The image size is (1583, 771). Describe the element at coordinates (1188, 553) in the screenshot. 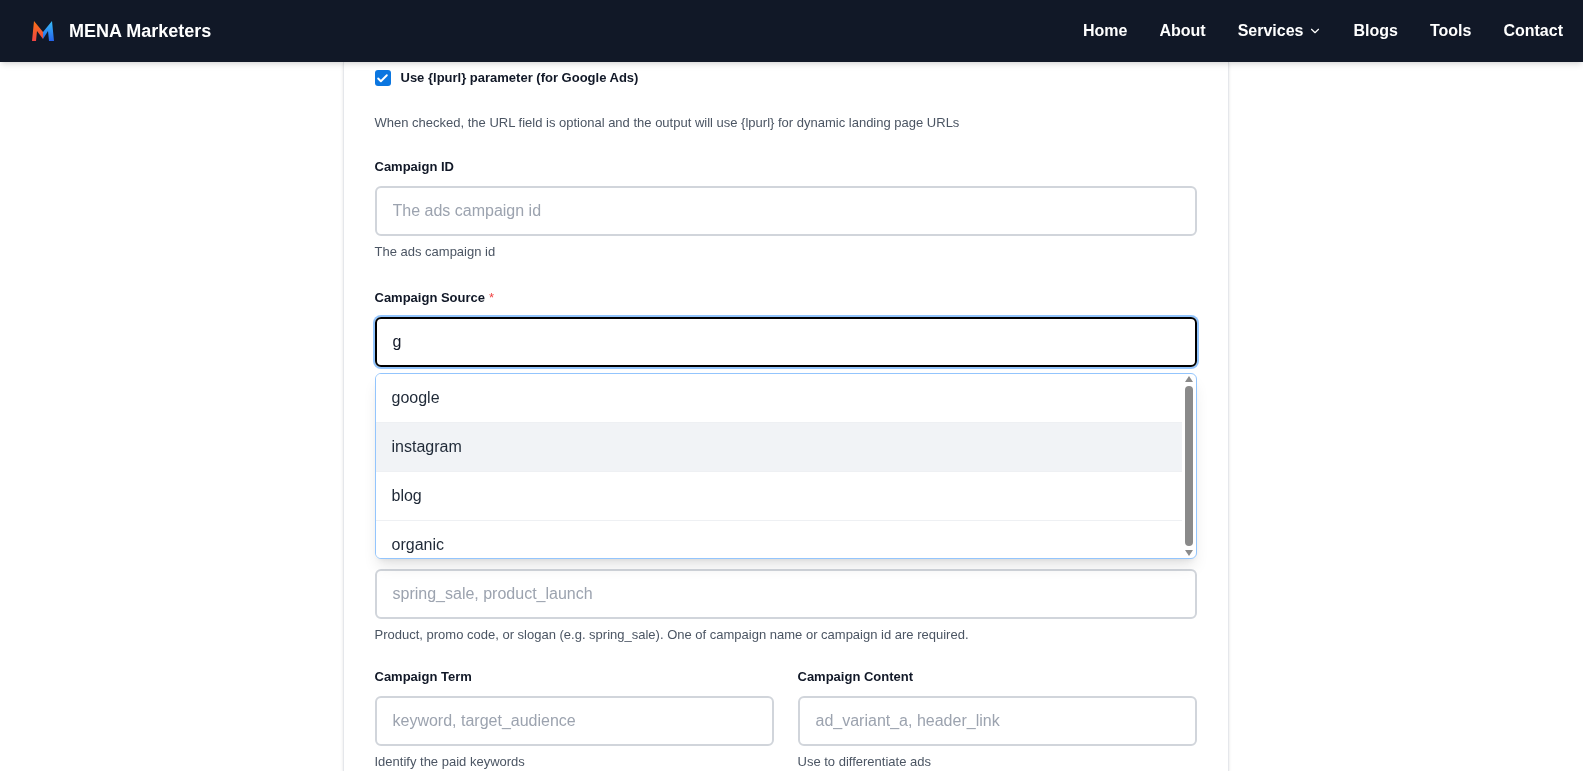

I see `scroll-down-icon` at that location.